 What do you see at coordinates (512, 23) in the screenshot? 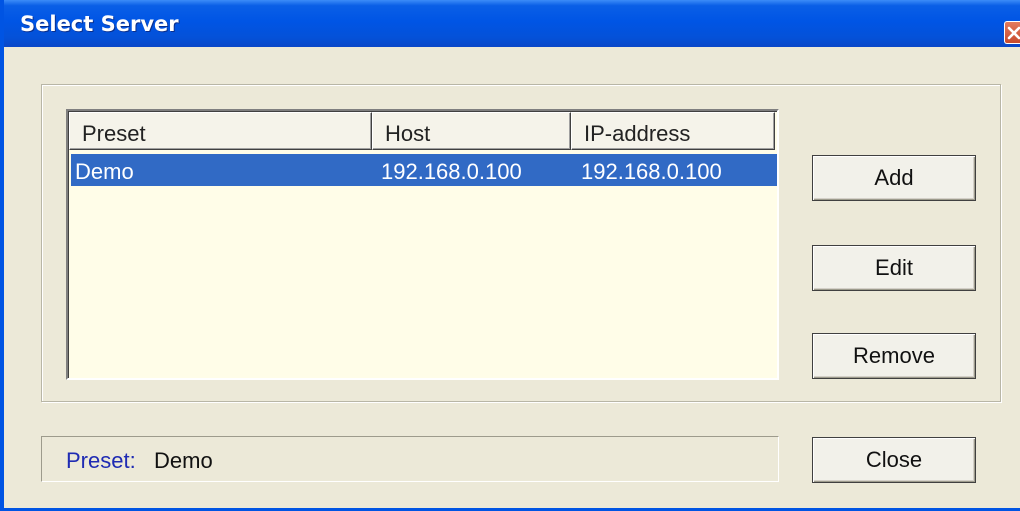
I see `title-bar: Select Server` at bounding box center [512, 23].